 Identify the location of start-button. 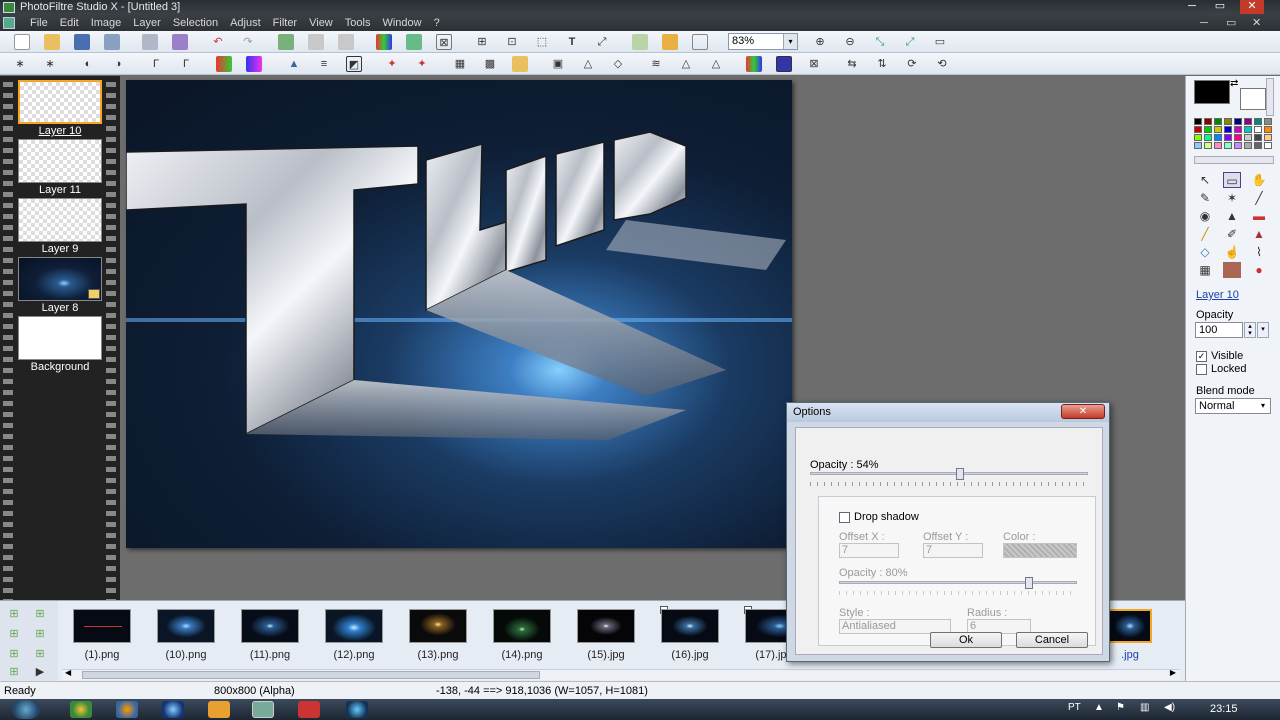
(26, 709).